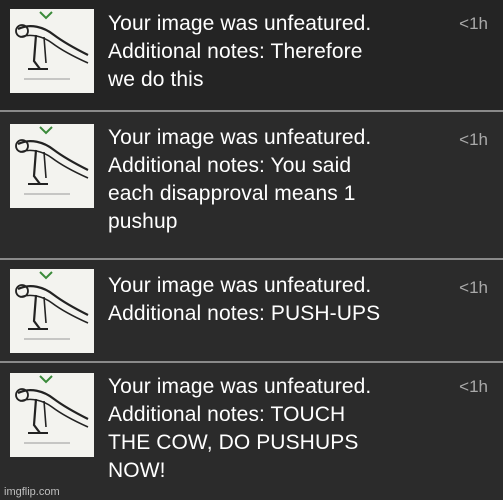 This screenshot has height=500, width=503. What do you see at coordinates (227, 414) in the screenshot?
I see `notification-note-line: Additional notes: TOUCH` at bounding box center [227, 414].